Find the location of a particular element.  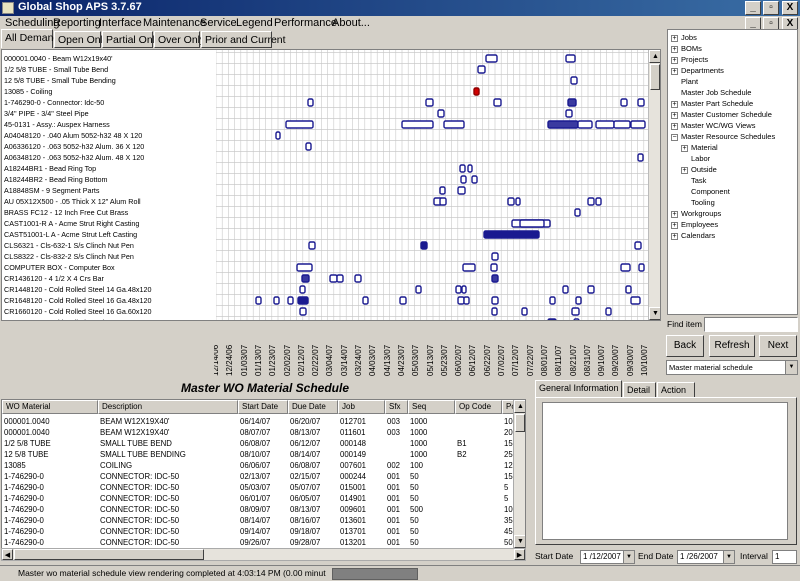

tab-open-only: Open Only is located at coordinates (81, 39).